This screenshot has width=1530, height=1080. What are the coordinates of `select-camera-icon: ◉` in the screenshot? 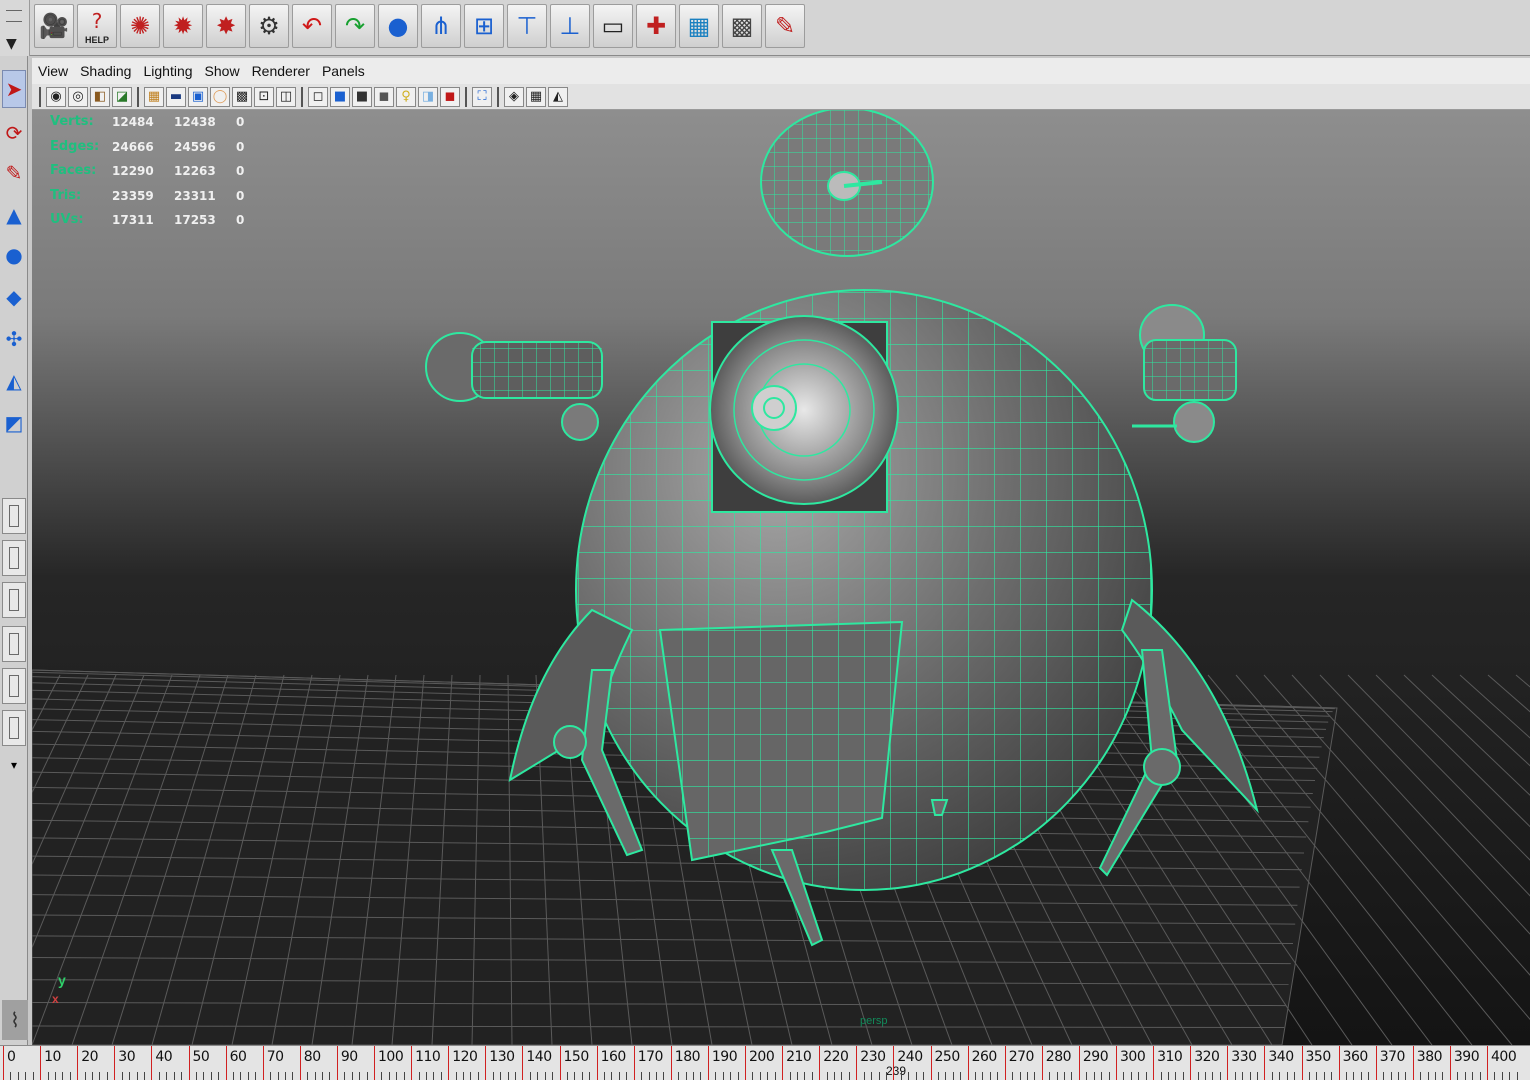 It's located at (56, 96).